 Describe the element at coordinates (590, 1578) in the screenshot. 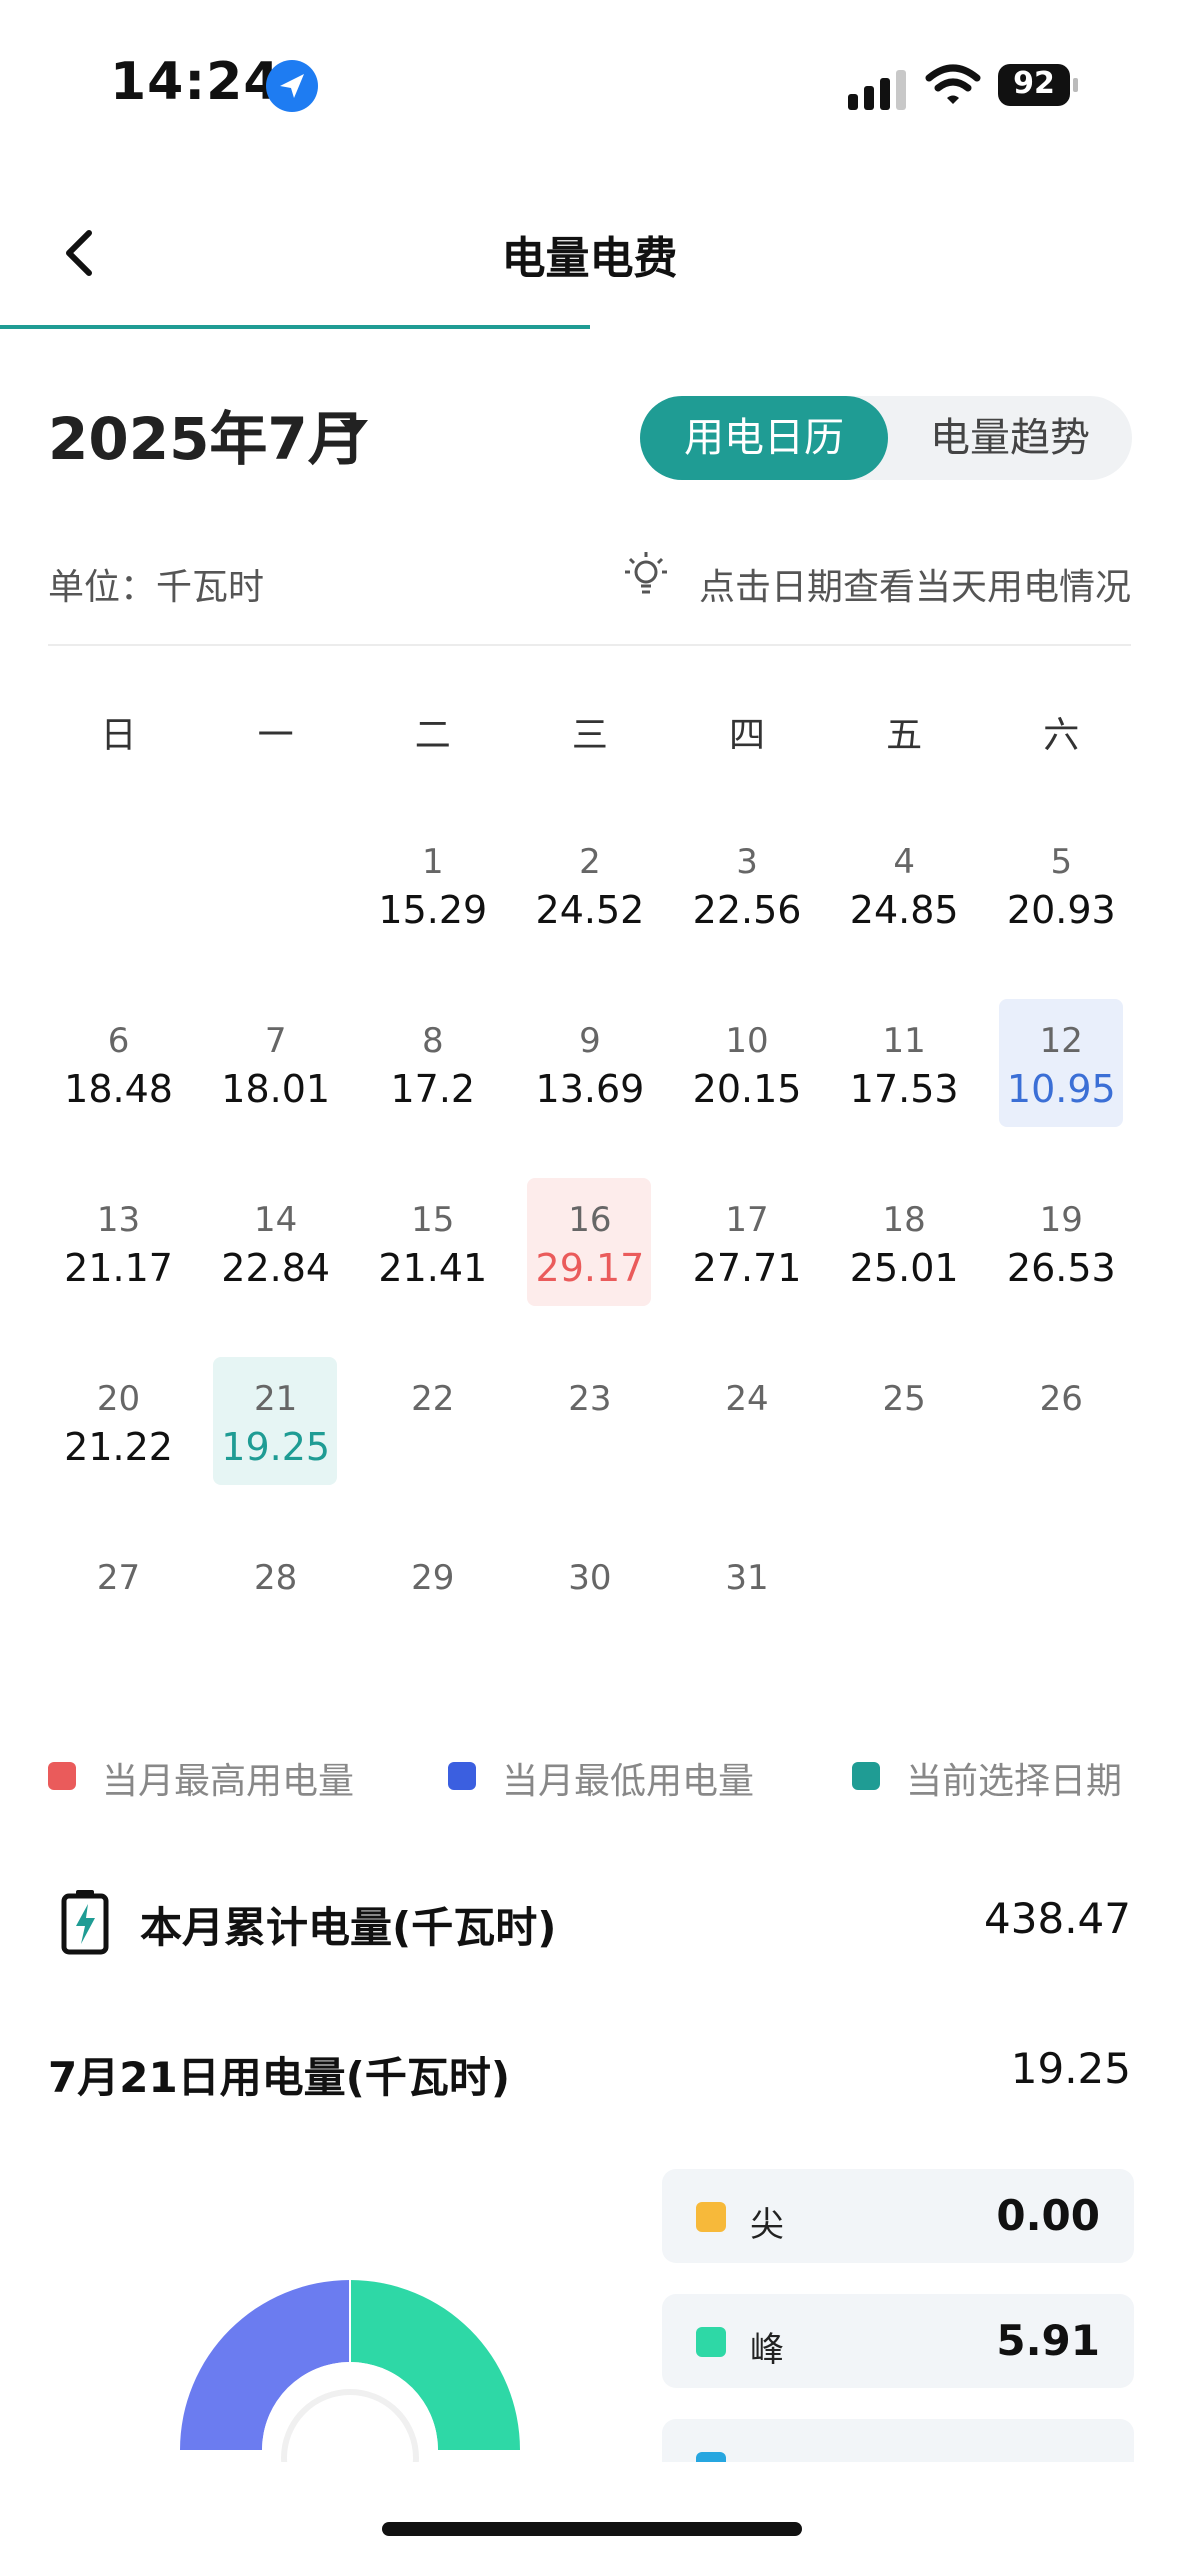

I see `day-number: 30` at that location.